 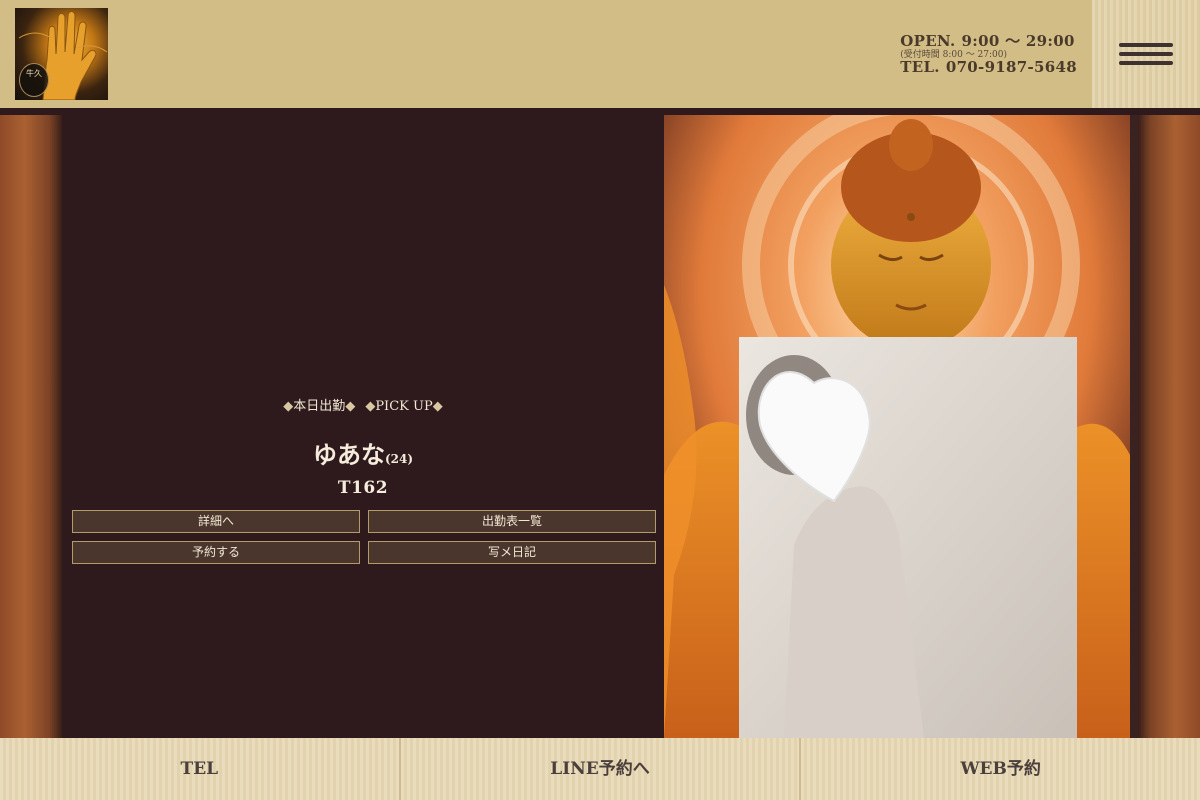 I want to click on tel-label: TEL., so click(x=920, y=67).